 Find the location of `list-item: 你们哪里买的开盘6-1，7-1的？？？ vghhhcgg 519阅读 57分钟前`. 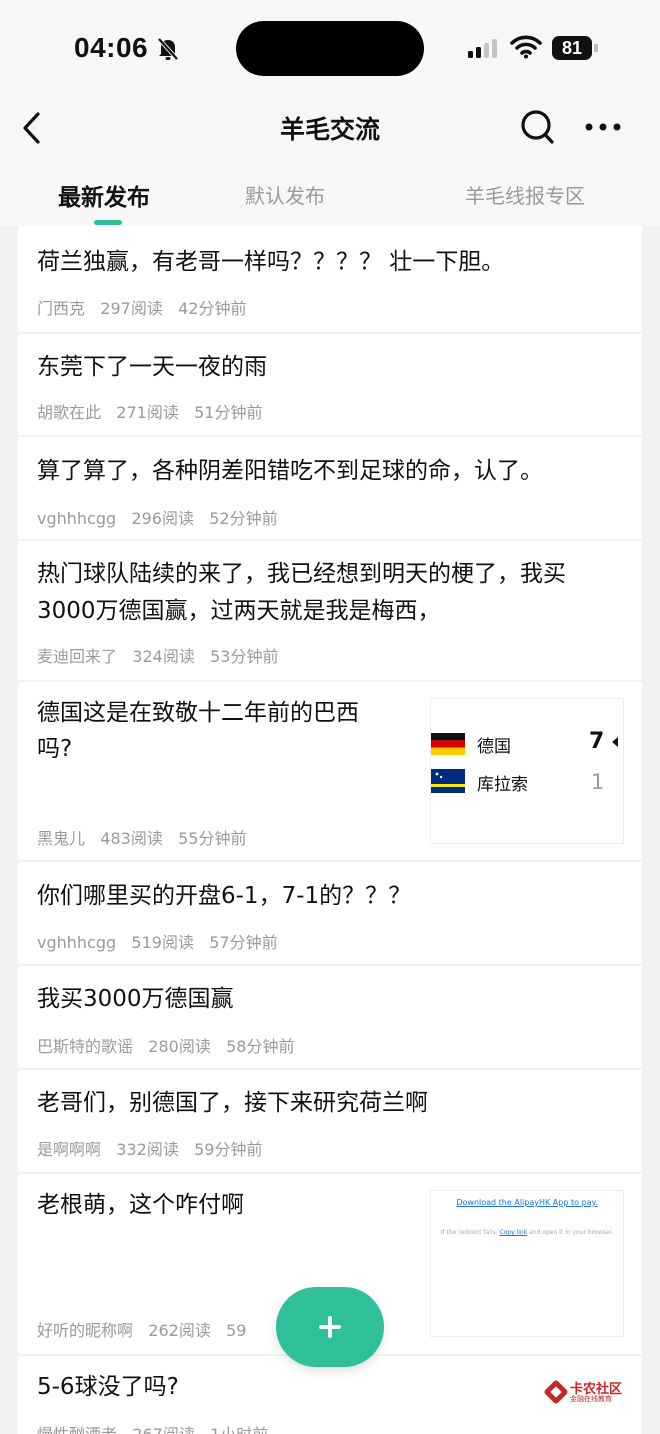

list-item: 你们哪里买的开盘6-1，7-1的？？？ vghhhcgg 519阅读 57分钟前 is located at coordinates (330, 913).